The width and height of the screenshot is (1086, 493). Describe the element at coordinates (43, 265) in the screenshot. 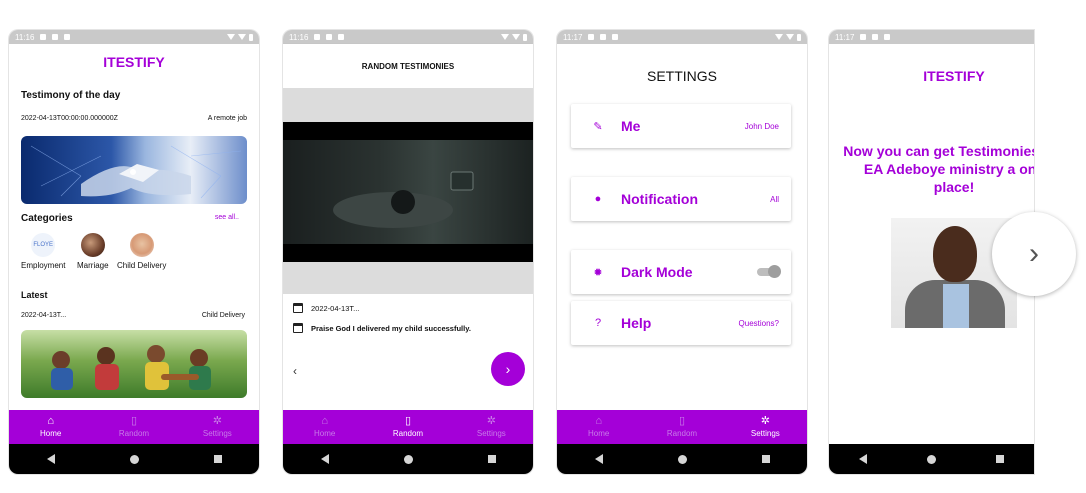

I see `category-label: Employment` at that location.